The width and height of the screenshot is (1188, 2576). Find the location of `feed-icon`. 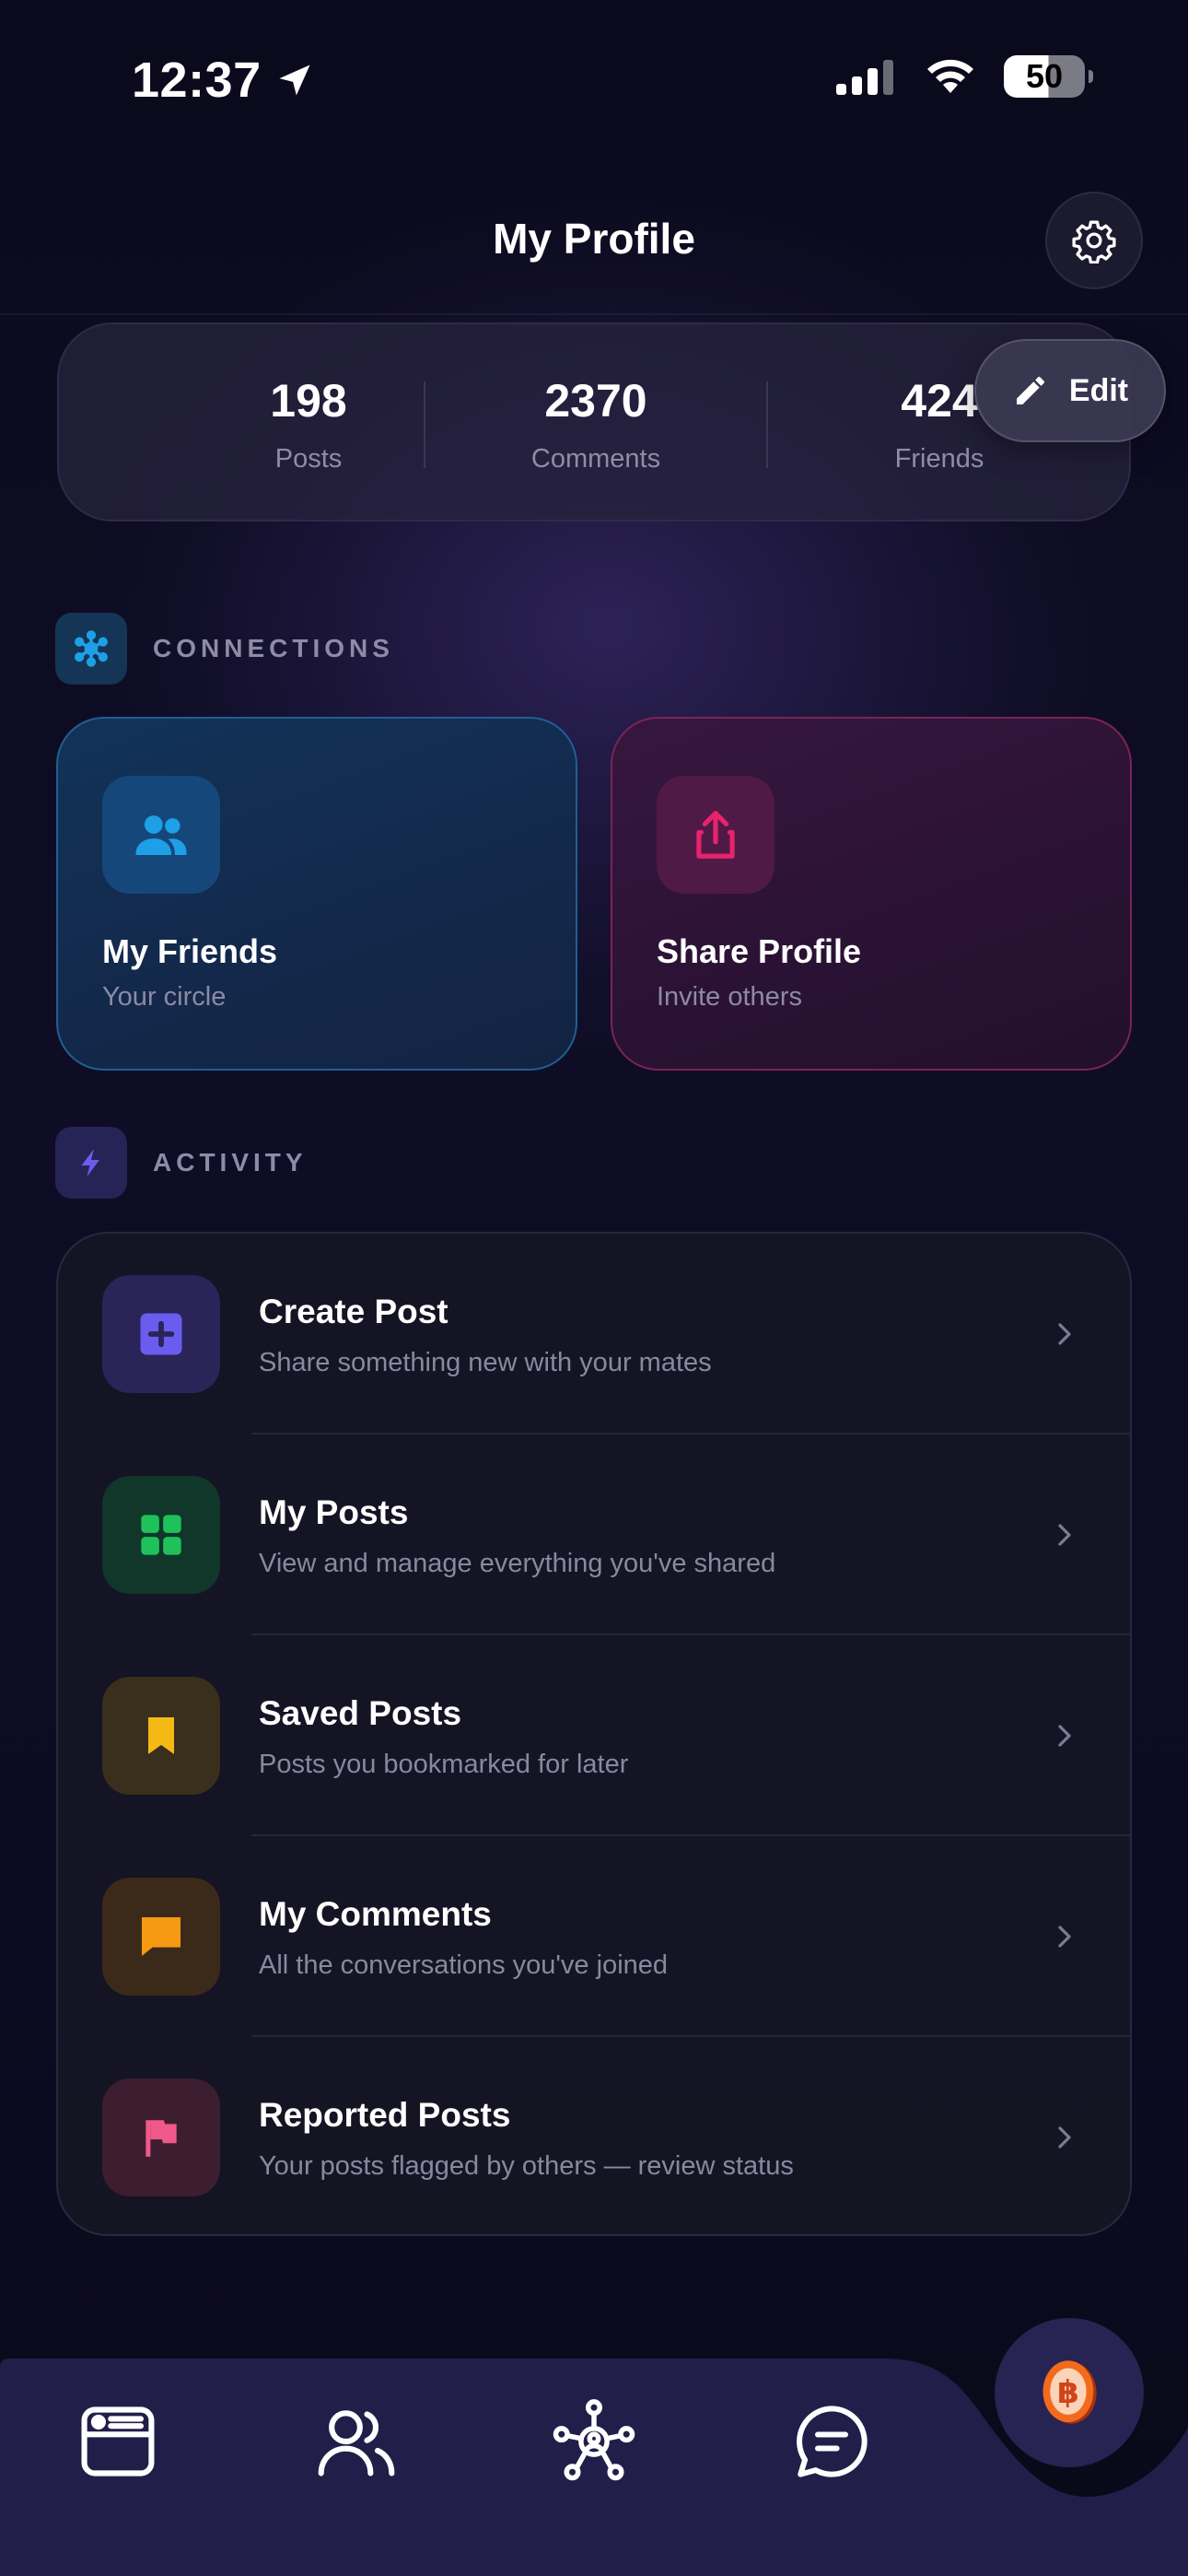

feed-icon is located at coordinates (118, 2441).